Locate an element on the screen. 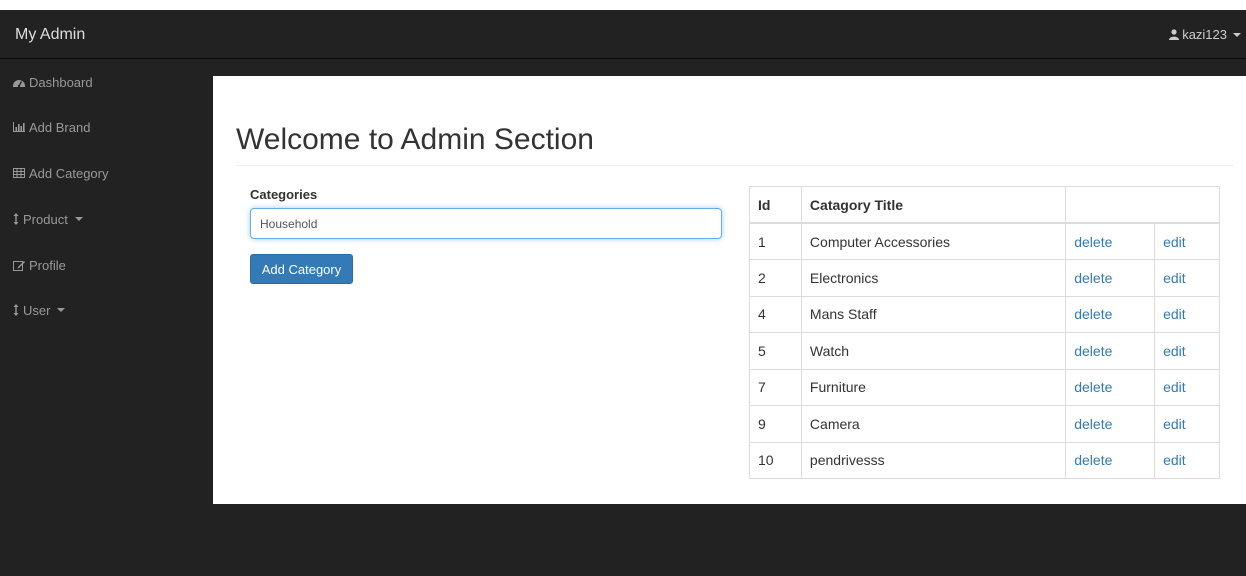 This screenshot has width=1246, height=576. sidebar-item-profile: Profile is located at coordinates (39, 265).